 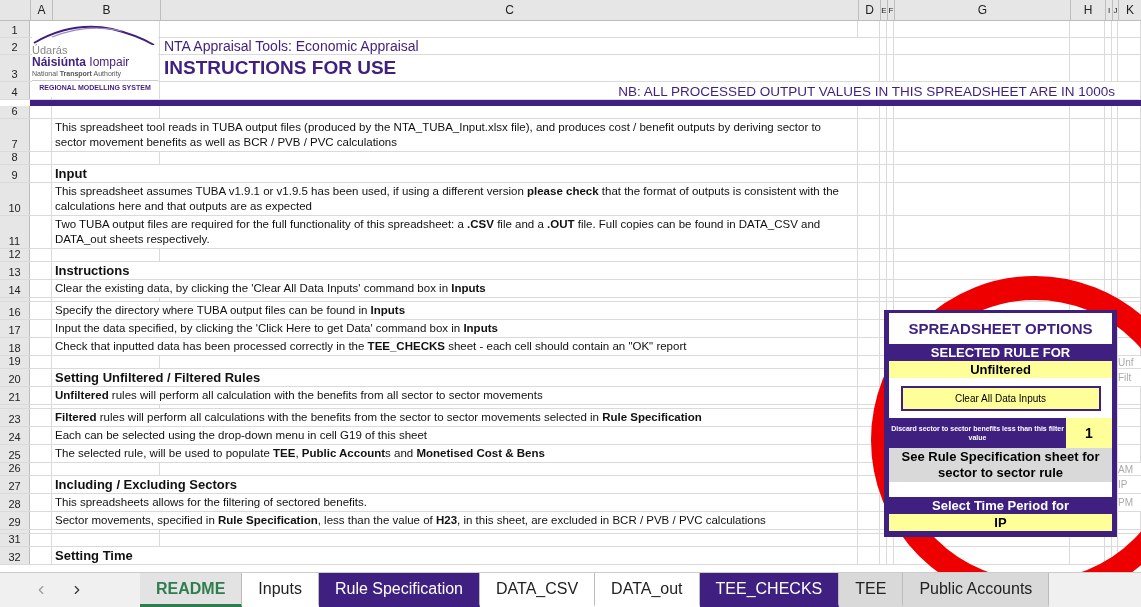 What do you see at coordinates (42, 10) in the screenshot?
I see `column-header: A` at bounding box center [42, 10].